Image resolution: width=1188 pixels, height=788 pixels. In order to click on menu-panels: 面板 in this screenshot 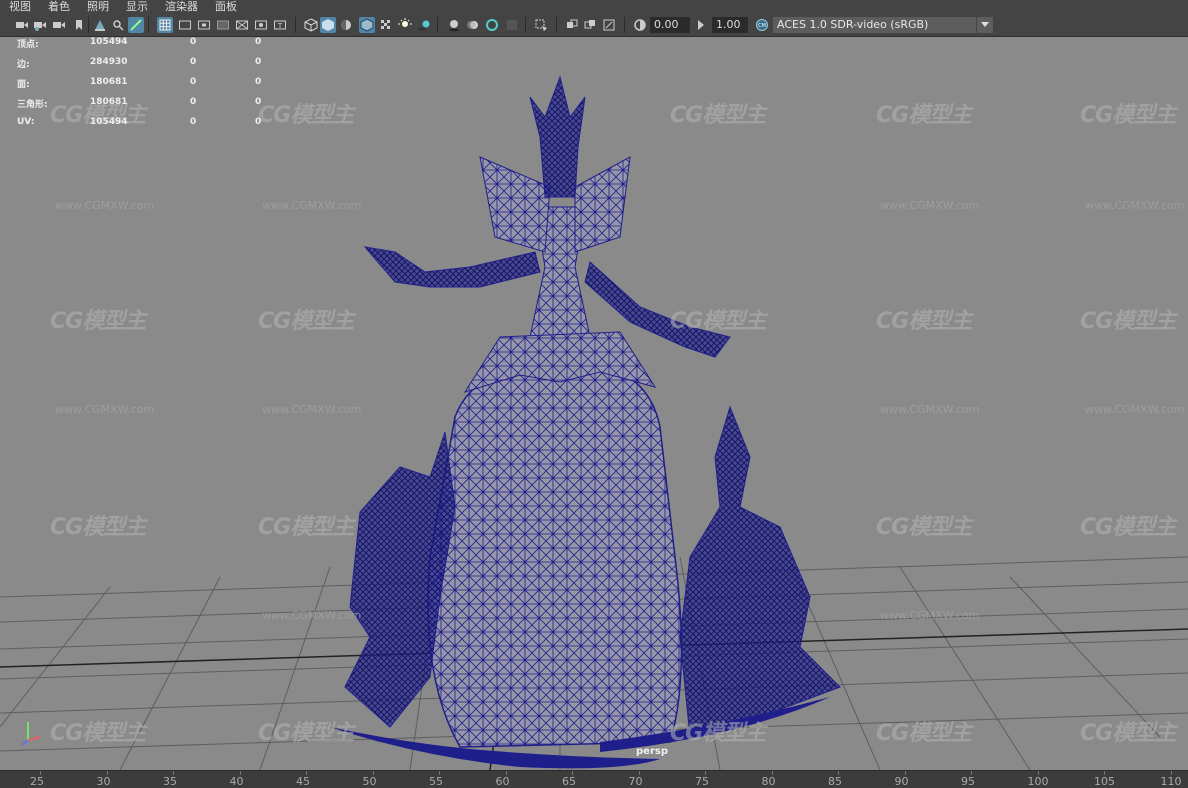, I will do `click(225, 7)`.